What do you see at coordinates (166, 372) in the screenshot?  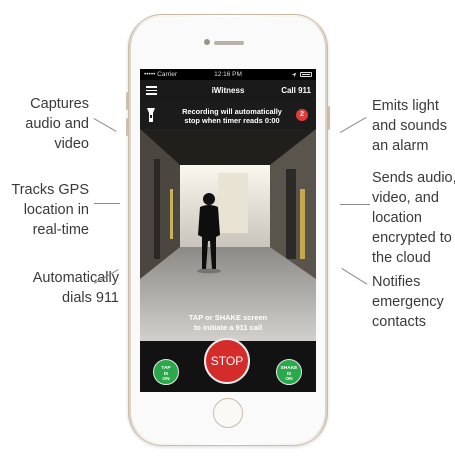 I see `tap-toggle-button: TAP IS ON` at bounding box center [166, 372].